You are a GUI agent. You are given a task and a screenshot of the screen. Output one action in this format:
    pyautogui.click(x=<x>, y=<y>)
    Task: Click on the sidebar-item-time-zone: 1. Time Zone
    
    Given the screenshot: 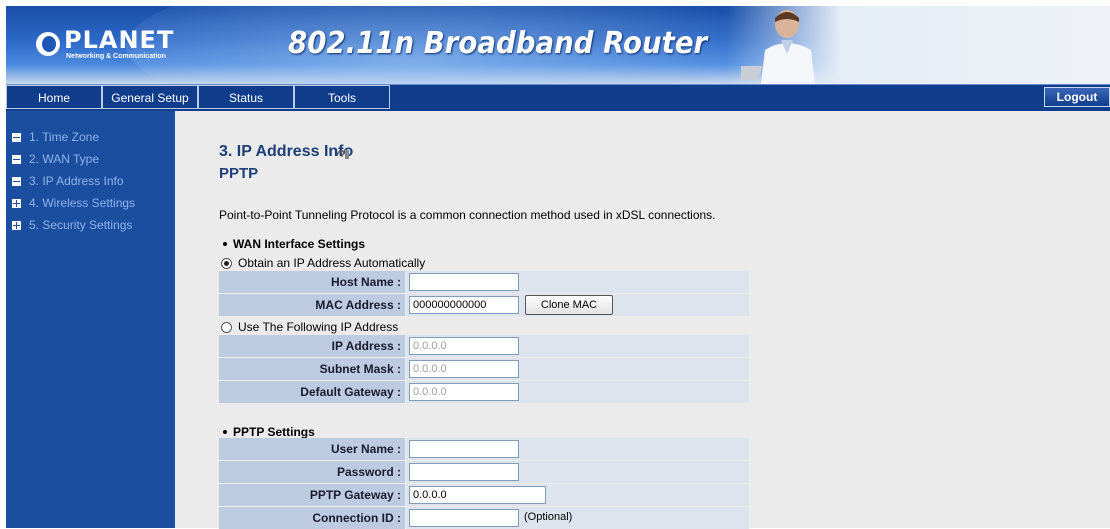 What is the action you would take?
    pyautogui.click(x=55, y=137)
    